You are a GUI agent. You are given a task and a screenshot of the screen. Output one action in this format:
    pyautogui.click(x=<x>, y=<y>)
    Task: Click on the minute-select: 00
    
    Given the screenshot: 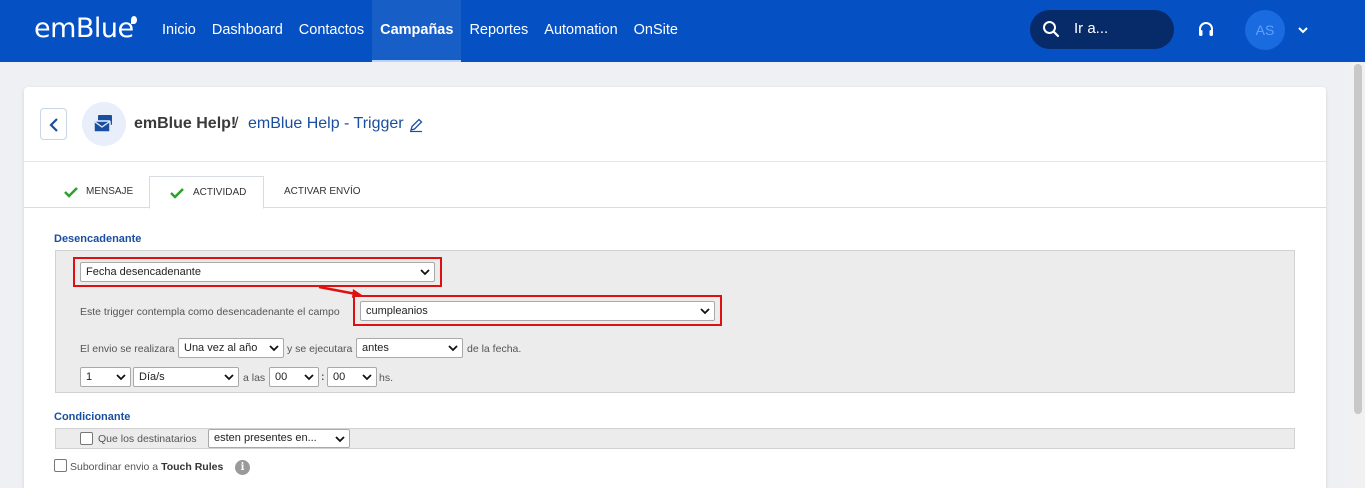 What is the action you would take?
    pyautogui.click(x=352, y=377)
    